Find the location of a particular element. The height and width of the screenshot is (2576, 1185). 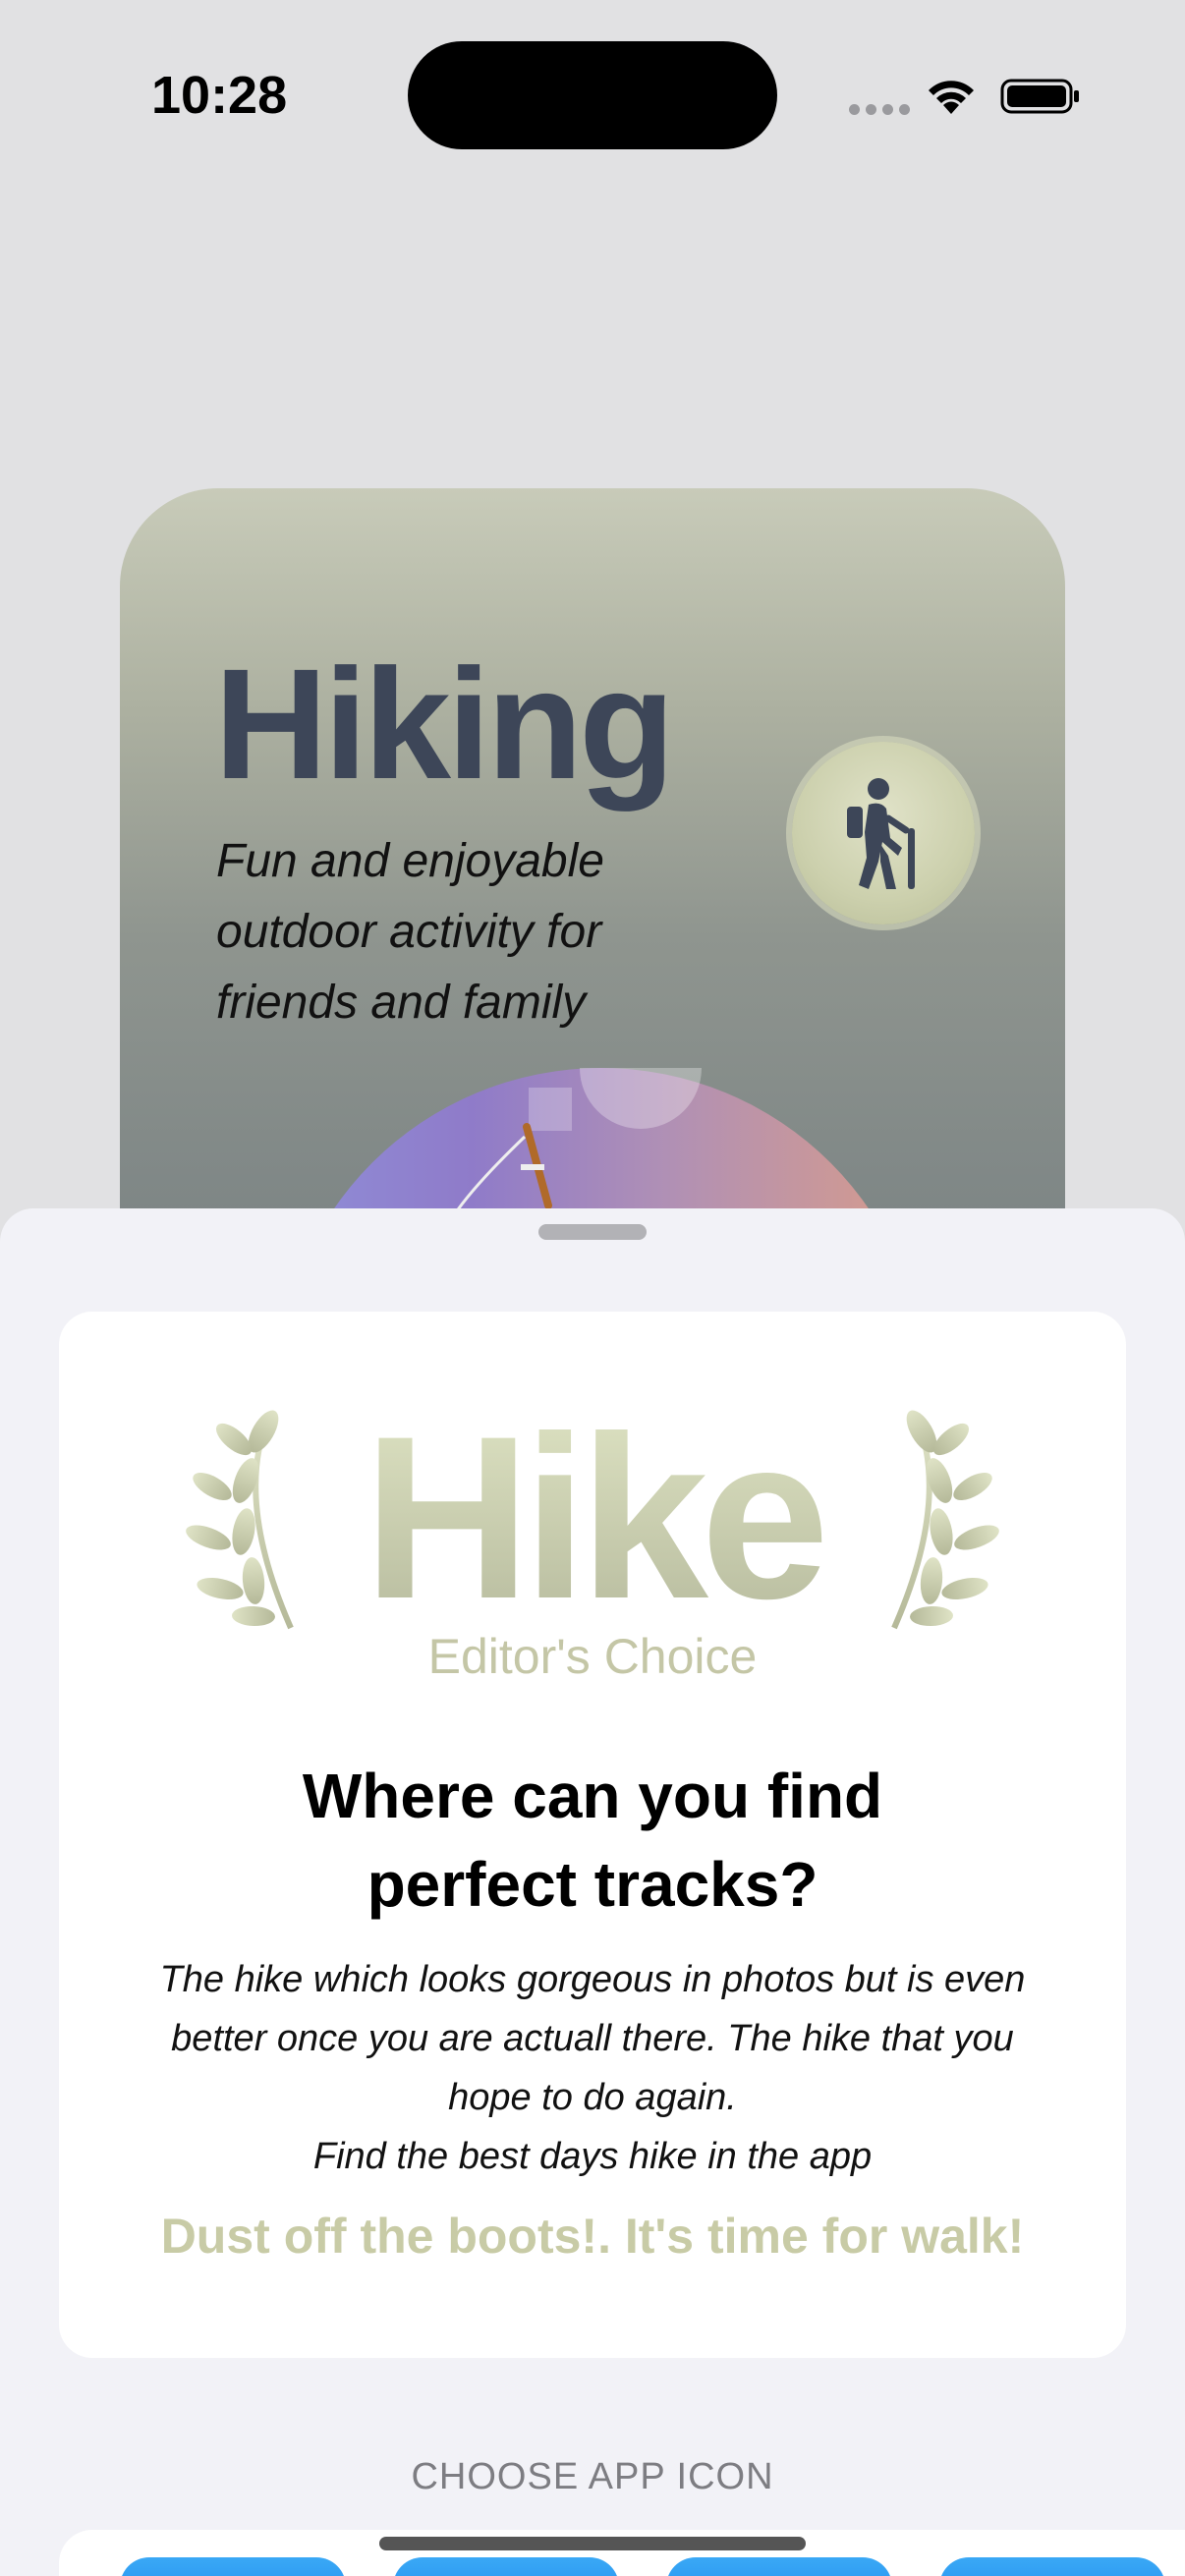

hero-title: Hiking is located at coordinates (445, 724).